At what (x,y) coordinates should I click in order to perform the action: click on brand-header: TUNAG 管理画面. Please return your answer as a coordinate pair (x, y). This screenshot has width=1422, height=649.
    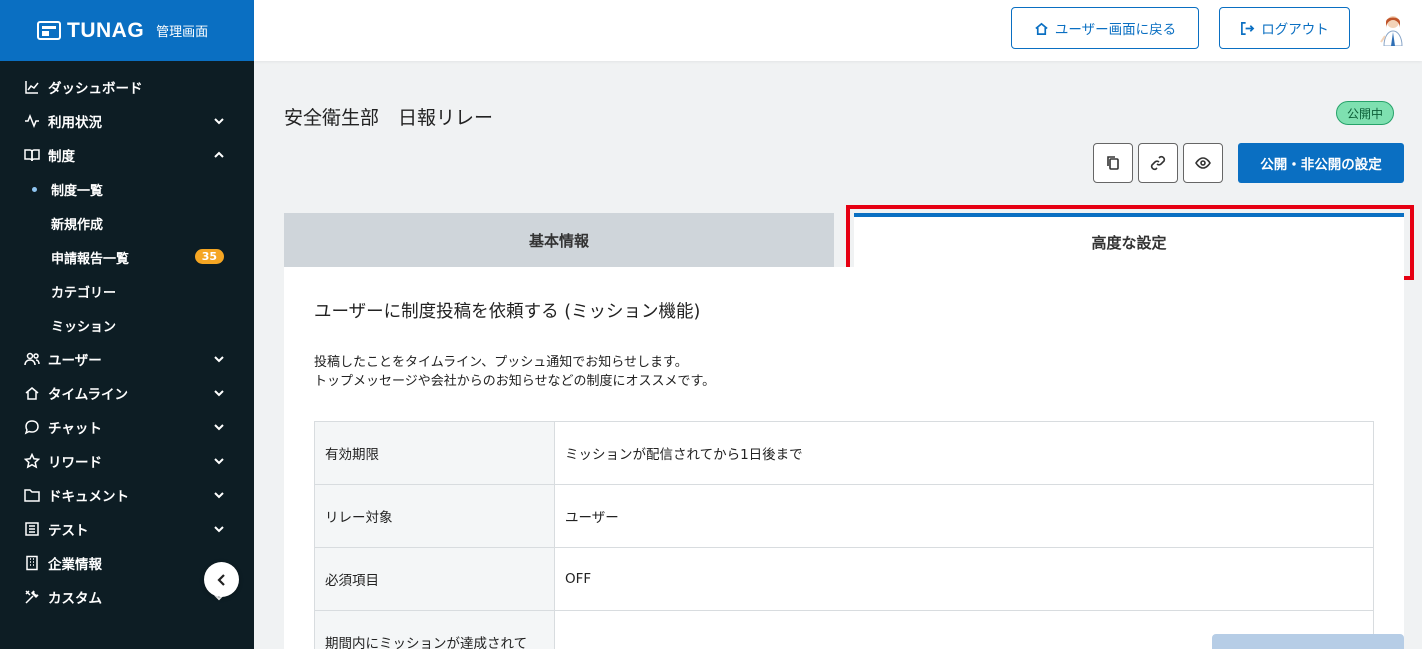
    Looking at the image, I should click on (127, 30).